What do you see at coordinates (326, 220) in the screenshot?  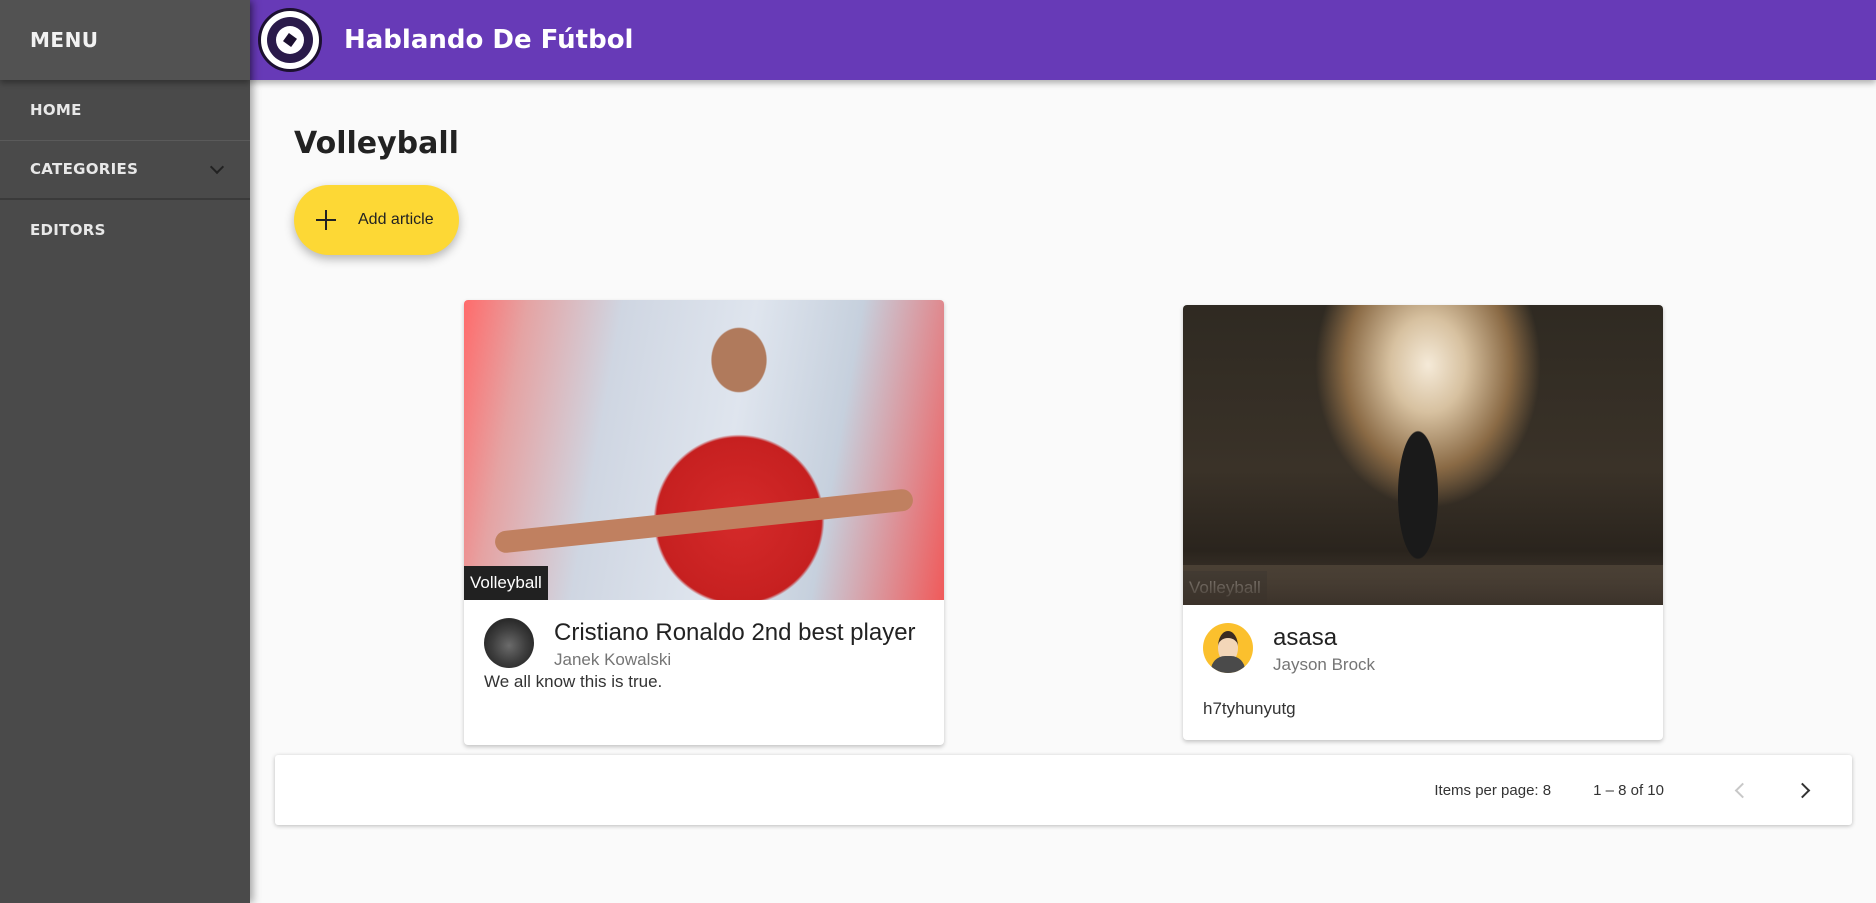 I see `plus-icon` at bounding box center [326, 220].